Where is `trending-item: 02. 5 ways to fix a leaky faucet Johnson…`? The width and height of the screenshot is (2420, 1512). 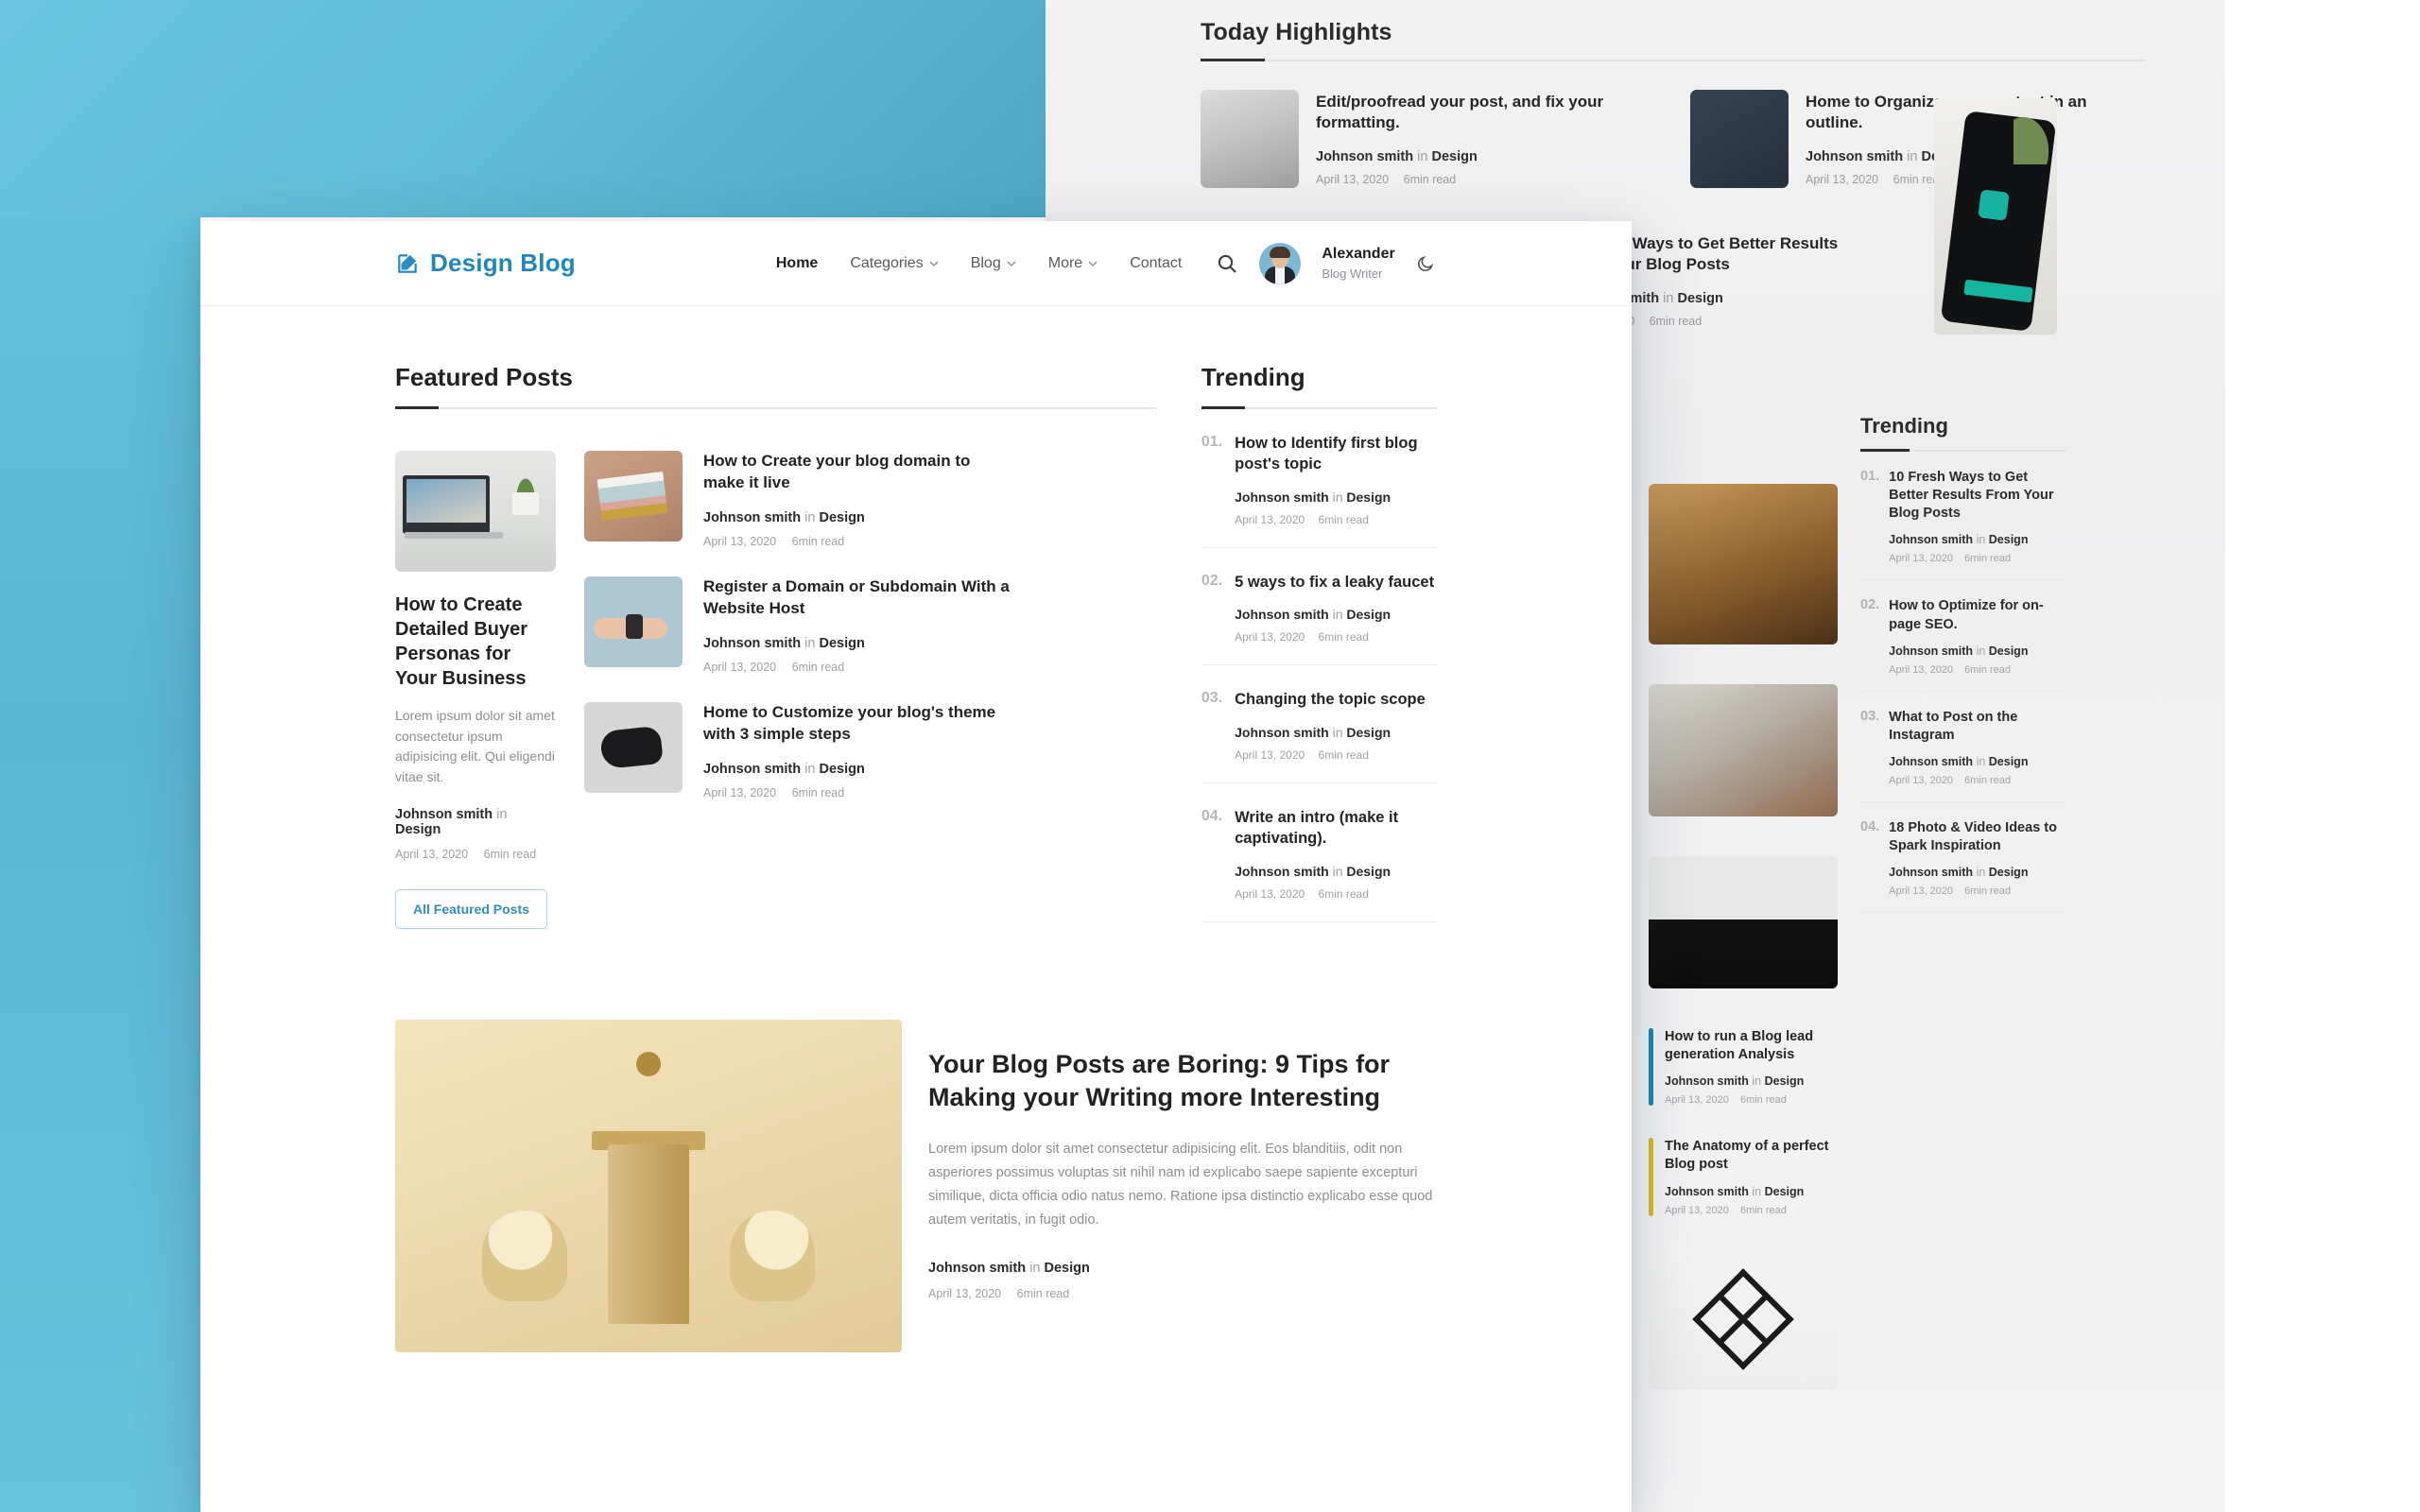
trending-item: 02. 5 ways to fix a leaky faucet Johnson… is located at coordinates (1319, 607).